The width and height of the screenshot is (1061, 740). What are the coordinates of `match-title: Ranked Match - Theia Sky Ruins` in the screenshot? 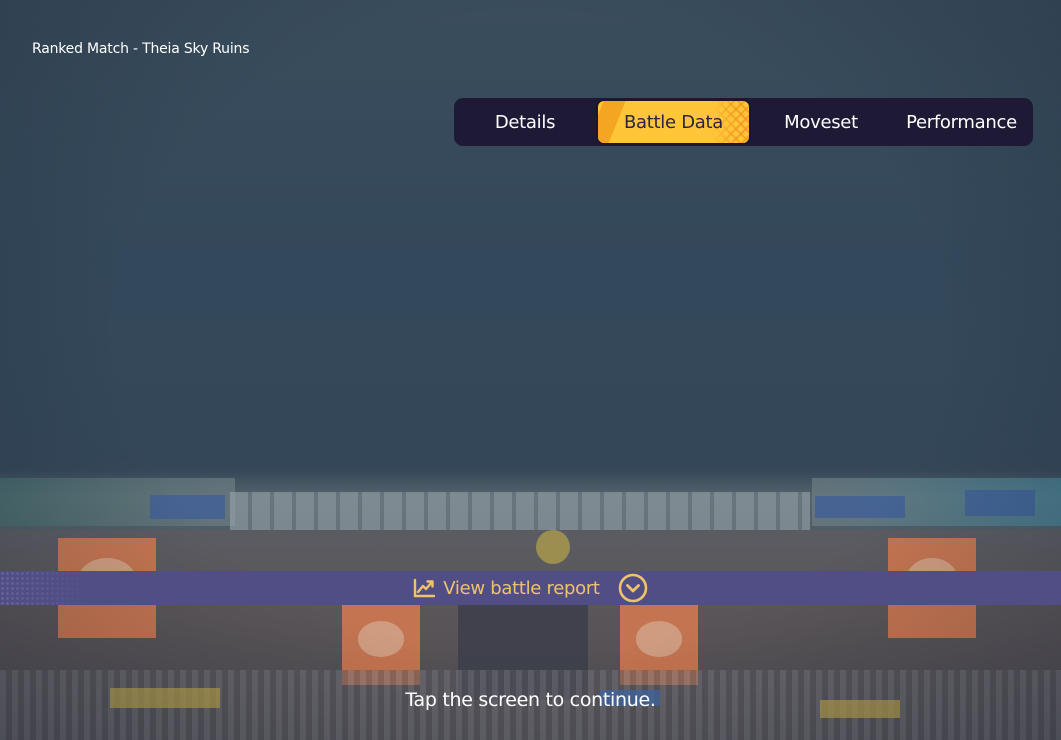 It's located at (141, 49).